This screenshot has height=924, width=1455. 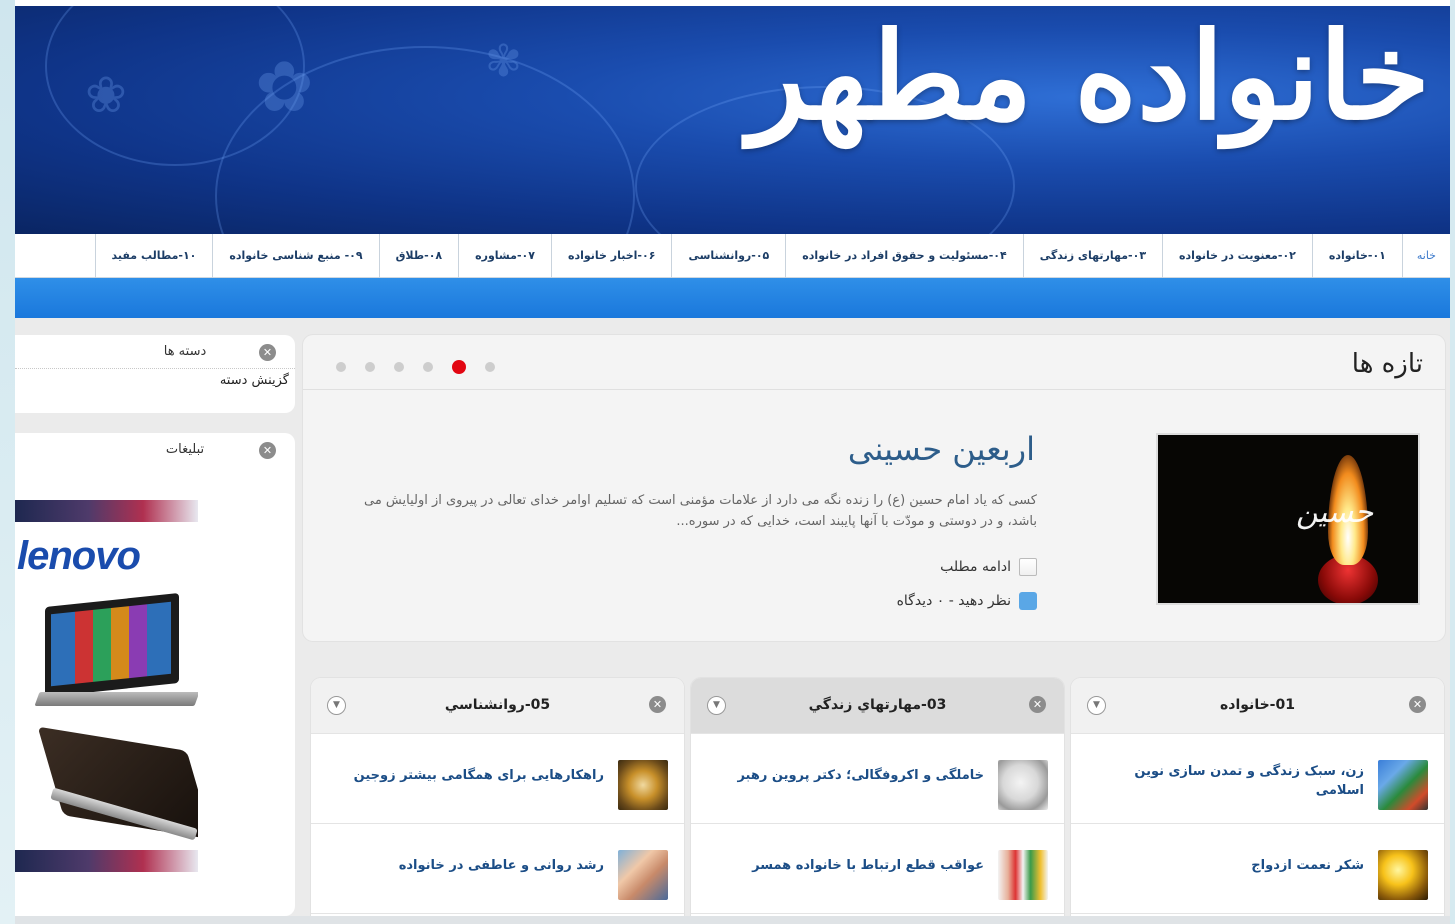 I want to click on read-more-link: ادامه مطلب, so click(x=988, y=567).